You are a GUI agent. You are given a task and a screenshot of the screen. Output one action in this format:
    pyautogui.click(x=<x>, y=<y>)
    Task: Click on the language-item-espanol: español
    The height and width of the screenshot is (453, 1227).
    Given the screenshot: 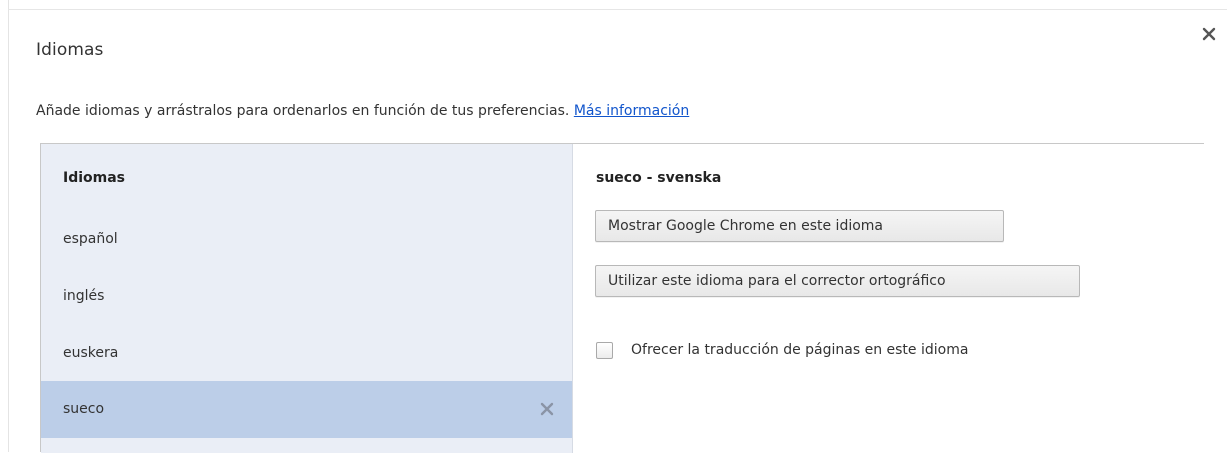 What is the action you would take?
    pyautogui.click(x=306, y=239)
    